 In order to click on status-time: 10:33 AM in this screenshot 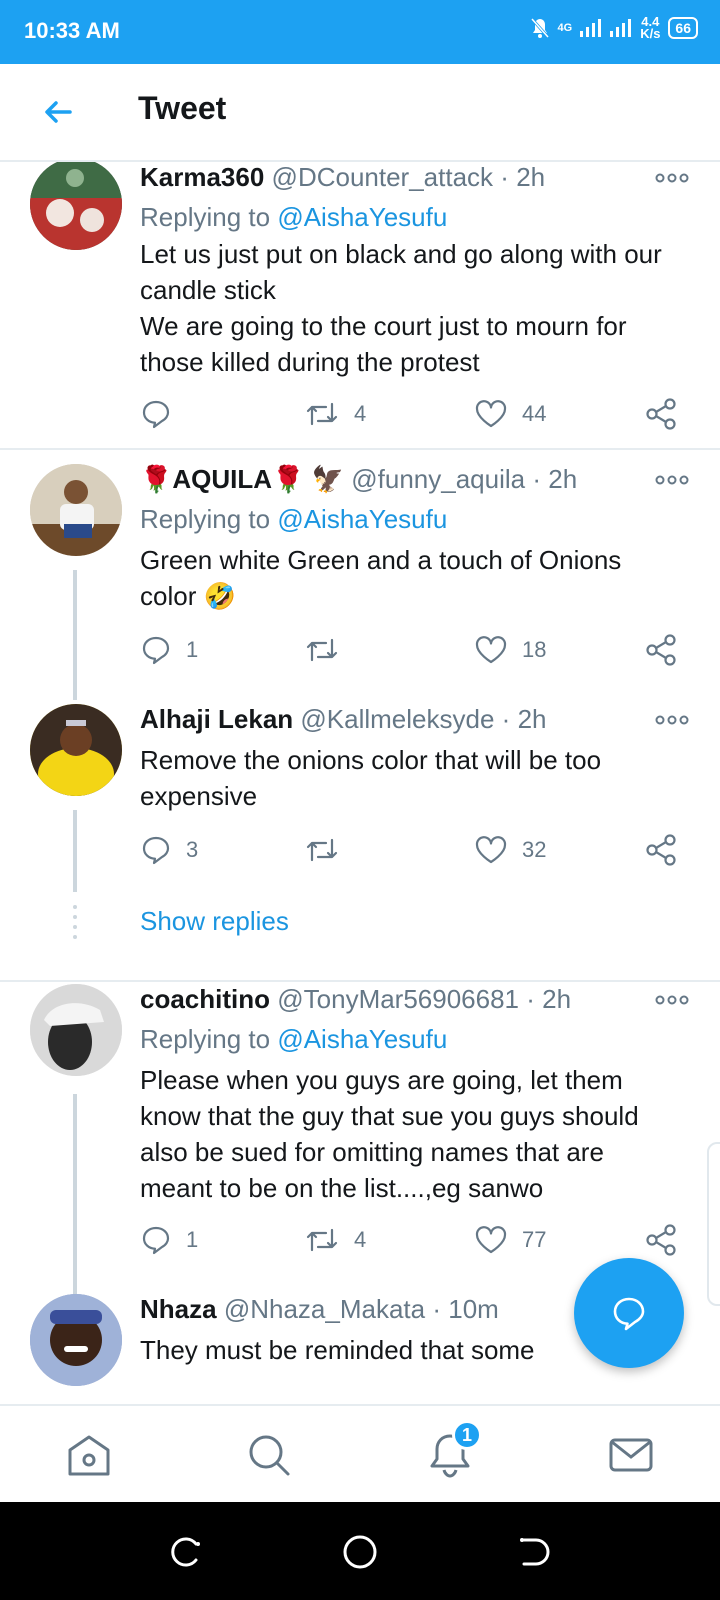, I will do `click(72, 30)`.